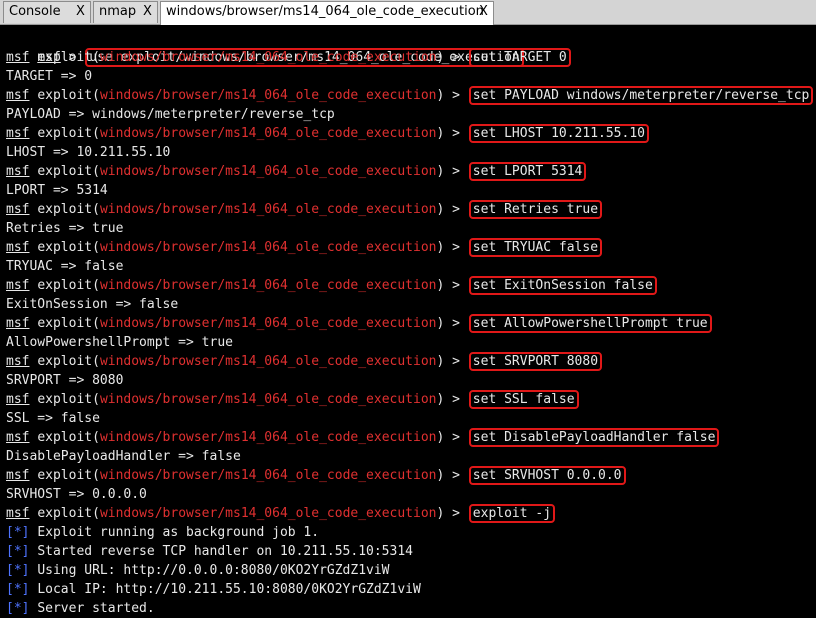 The width and height of the screenshot is (816, 618). What do you see at coordinates (535, 361) in the screenshot?
I see `command-text: set SRVPORT 8080` at bounding box center [535, 361].